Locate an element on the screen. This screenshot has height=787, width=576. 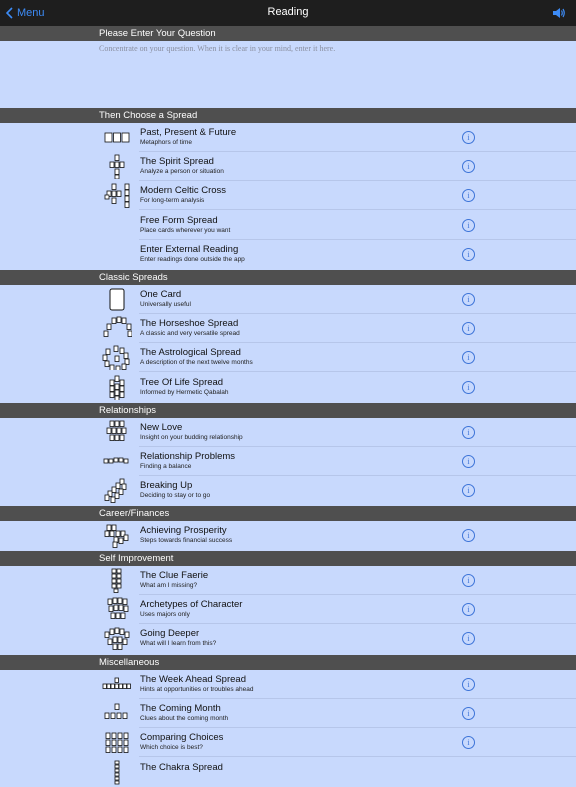
week-ahead-icon is located at coordinates (117, 684).